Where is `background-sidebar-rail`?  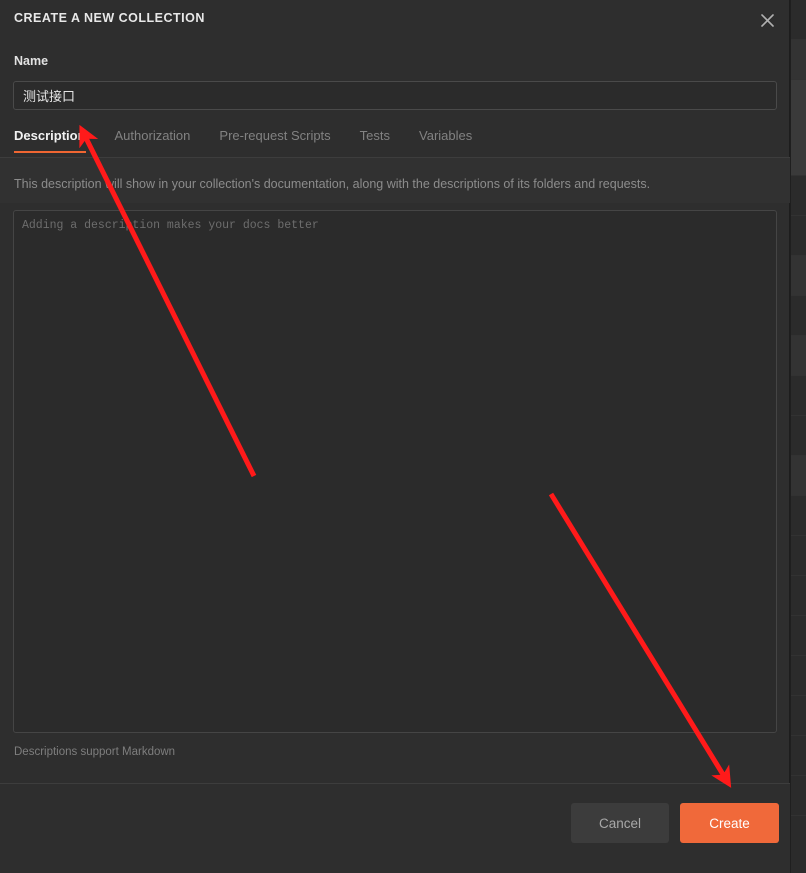 background-sidebar-rail is located at coordinates (798, 436).